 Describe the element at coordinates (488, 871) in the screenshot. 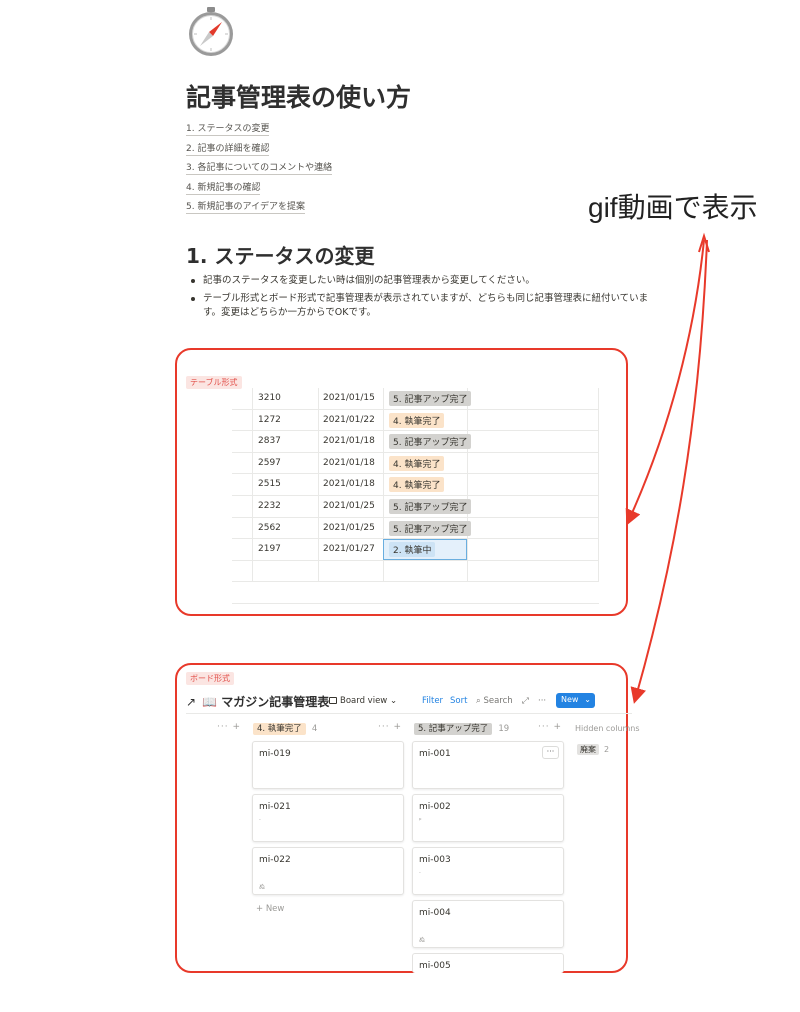

I see `board-card: mi-003 ·` at that location.